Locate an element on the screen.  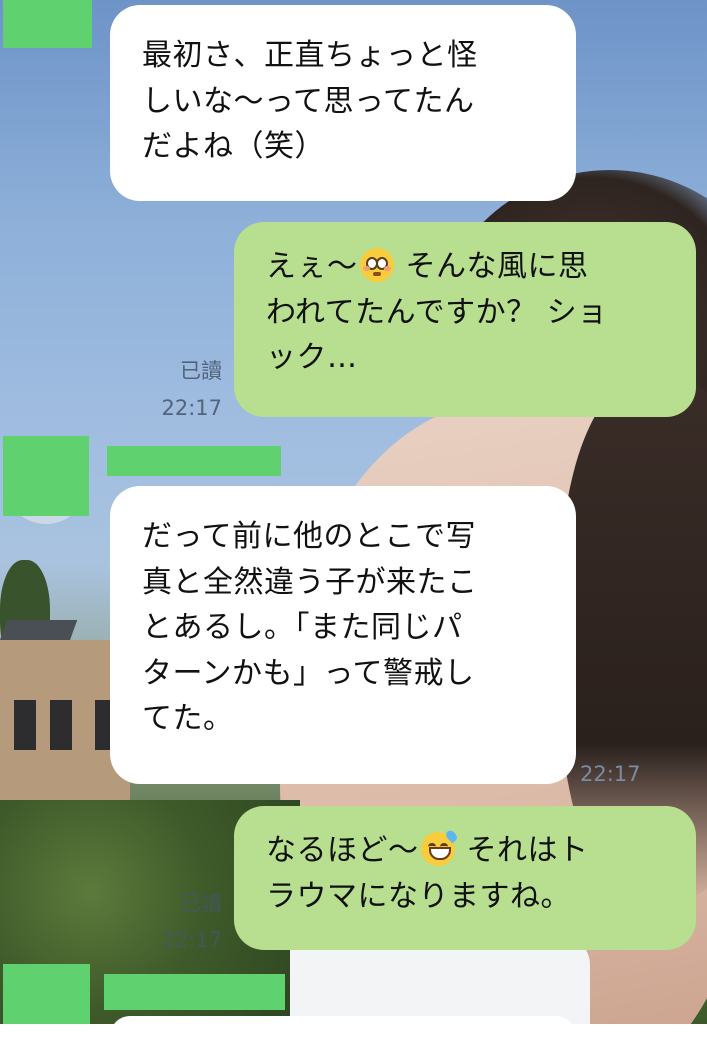
message-text-line: なるほど〜 それはト is located at coordinates (472, 851).